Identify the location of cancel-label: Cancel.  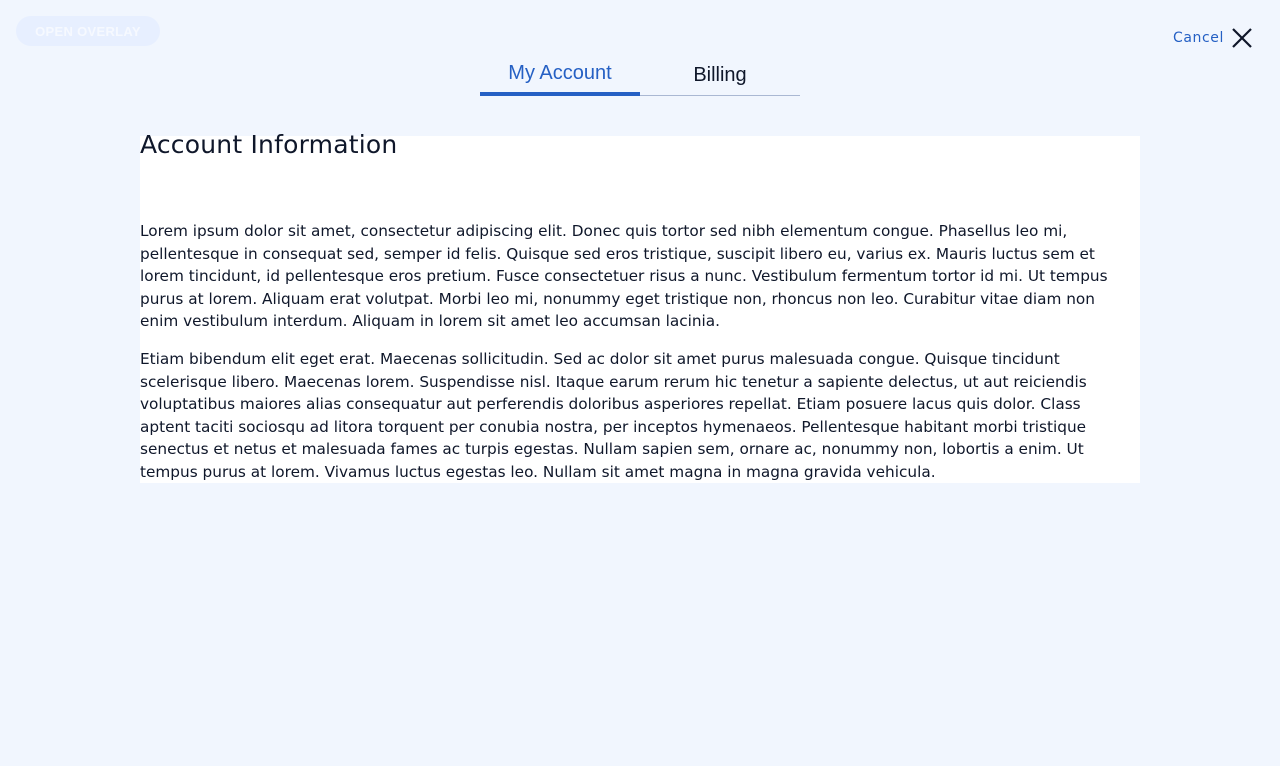
(1198, 38).